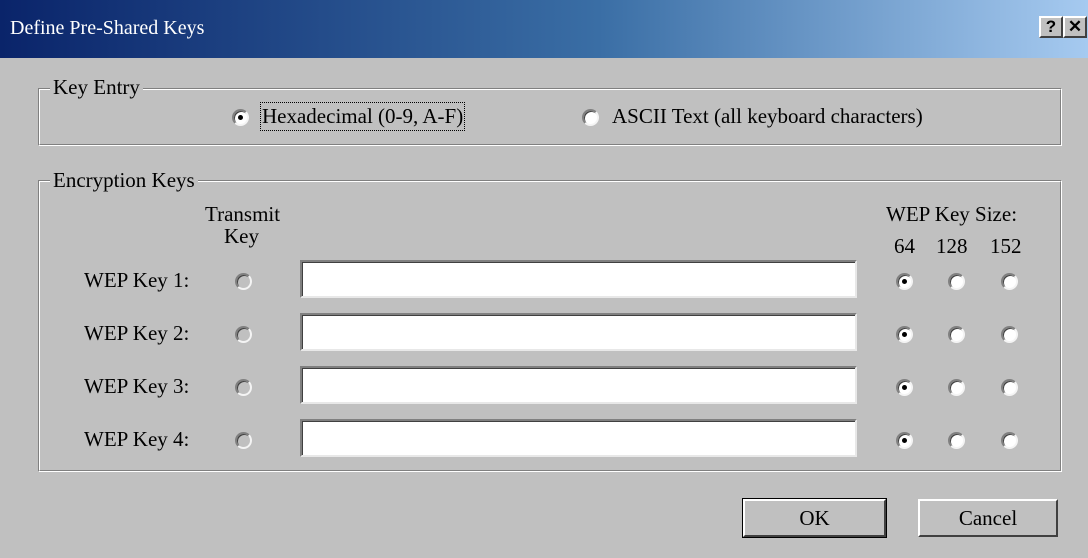 The width and height of the screenshot is (1088, 558). What do you see at coordinates (1006, 246) in the screenshot?
I see `size-label-152: 152` at bounding box center [1006, 246].